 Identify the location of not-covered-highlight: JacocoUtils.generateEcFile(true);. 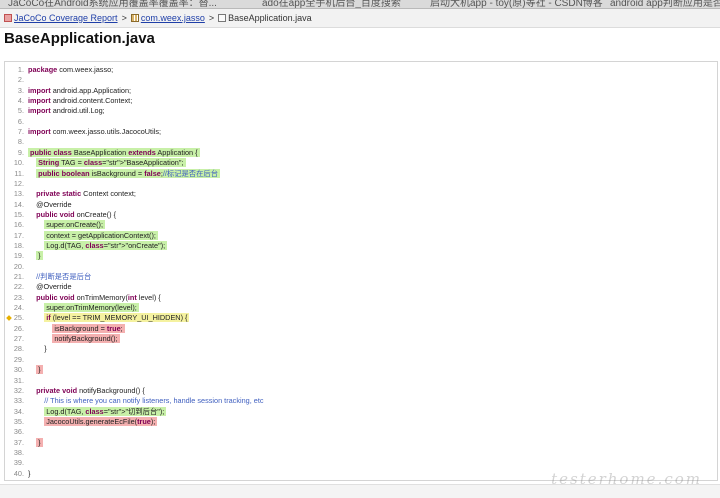
(101, 421).